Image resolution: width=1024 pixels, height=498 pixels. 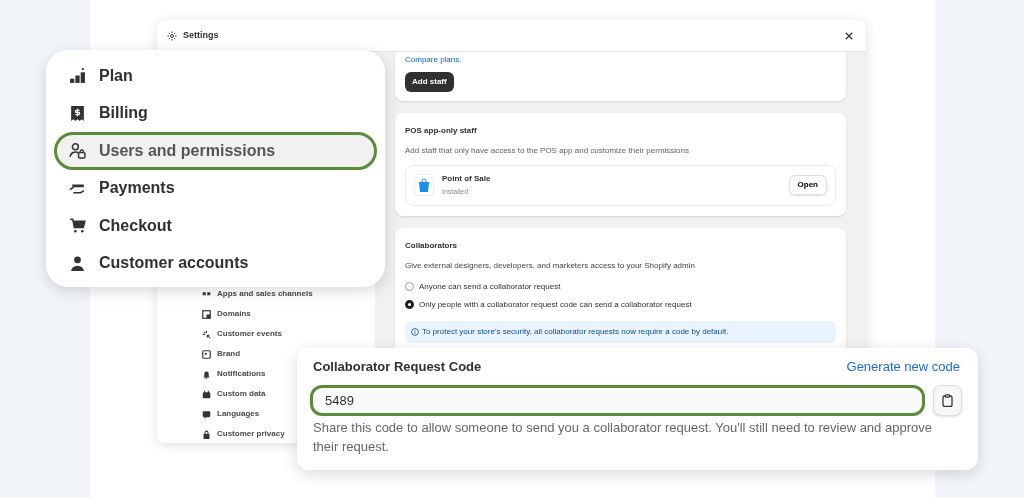 I want to click on sidebar-item: Brand, so click(x=221, y=354).